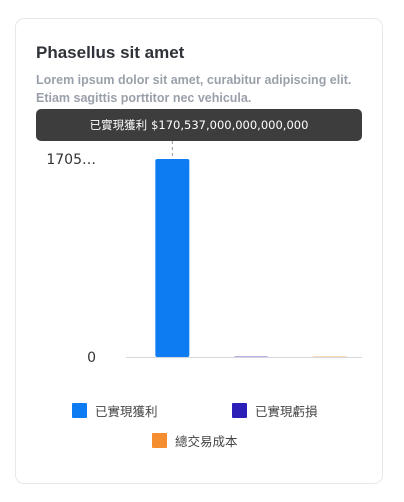 The width and height of the screenshot is (404, 502). I want to click on legend-item-total-cost: 總交易成本, so click(195, 440).